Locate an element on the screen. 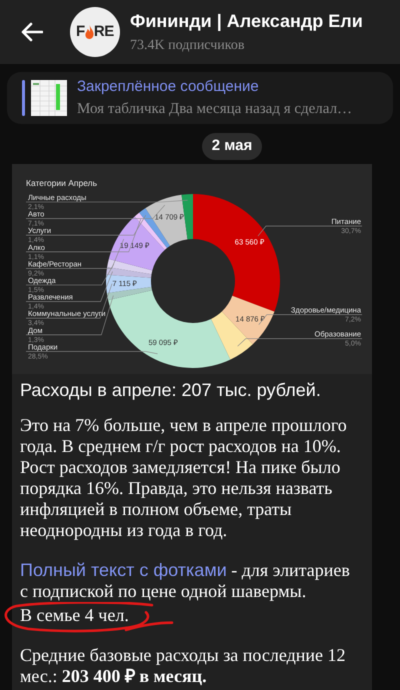  channel-avatar: F RE is located at coordinates (95, 32).